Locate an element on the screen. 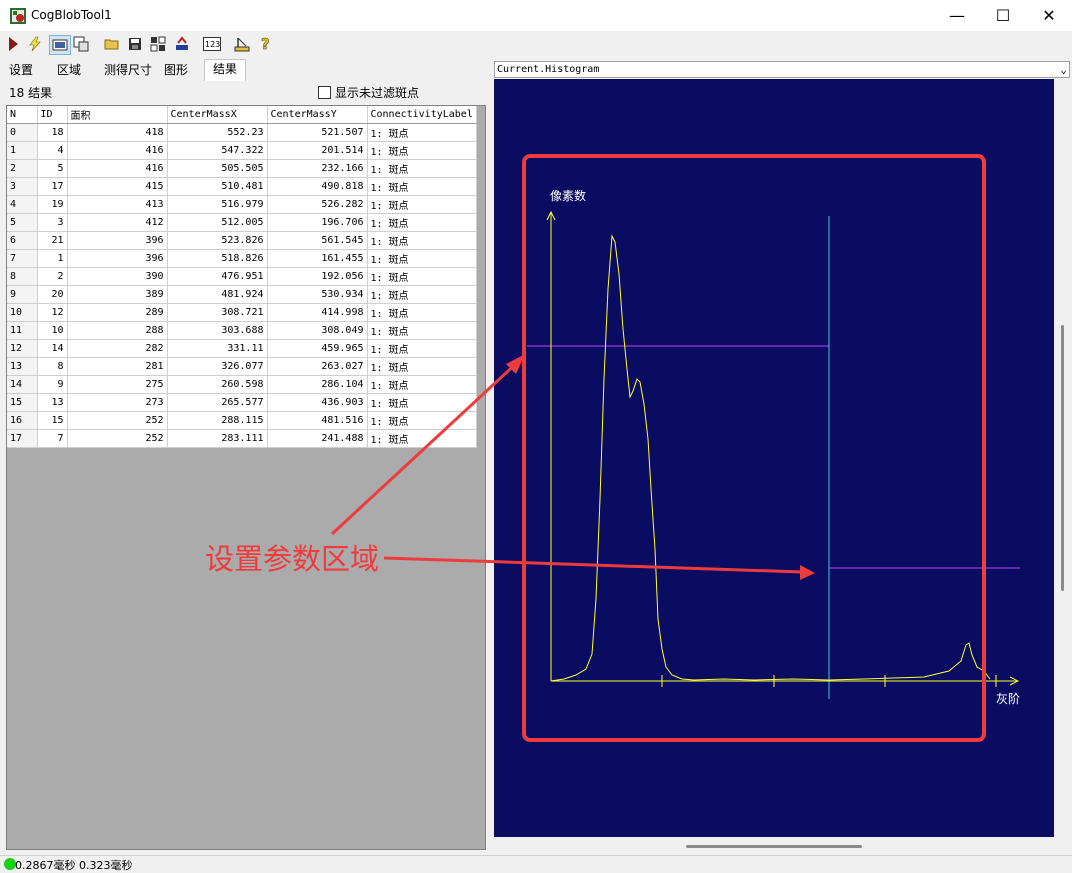 The image size is (1072, 873). table-row: 10 12 289 308.721 414.998 1: 斑点 is located at coordinates (242, 312).